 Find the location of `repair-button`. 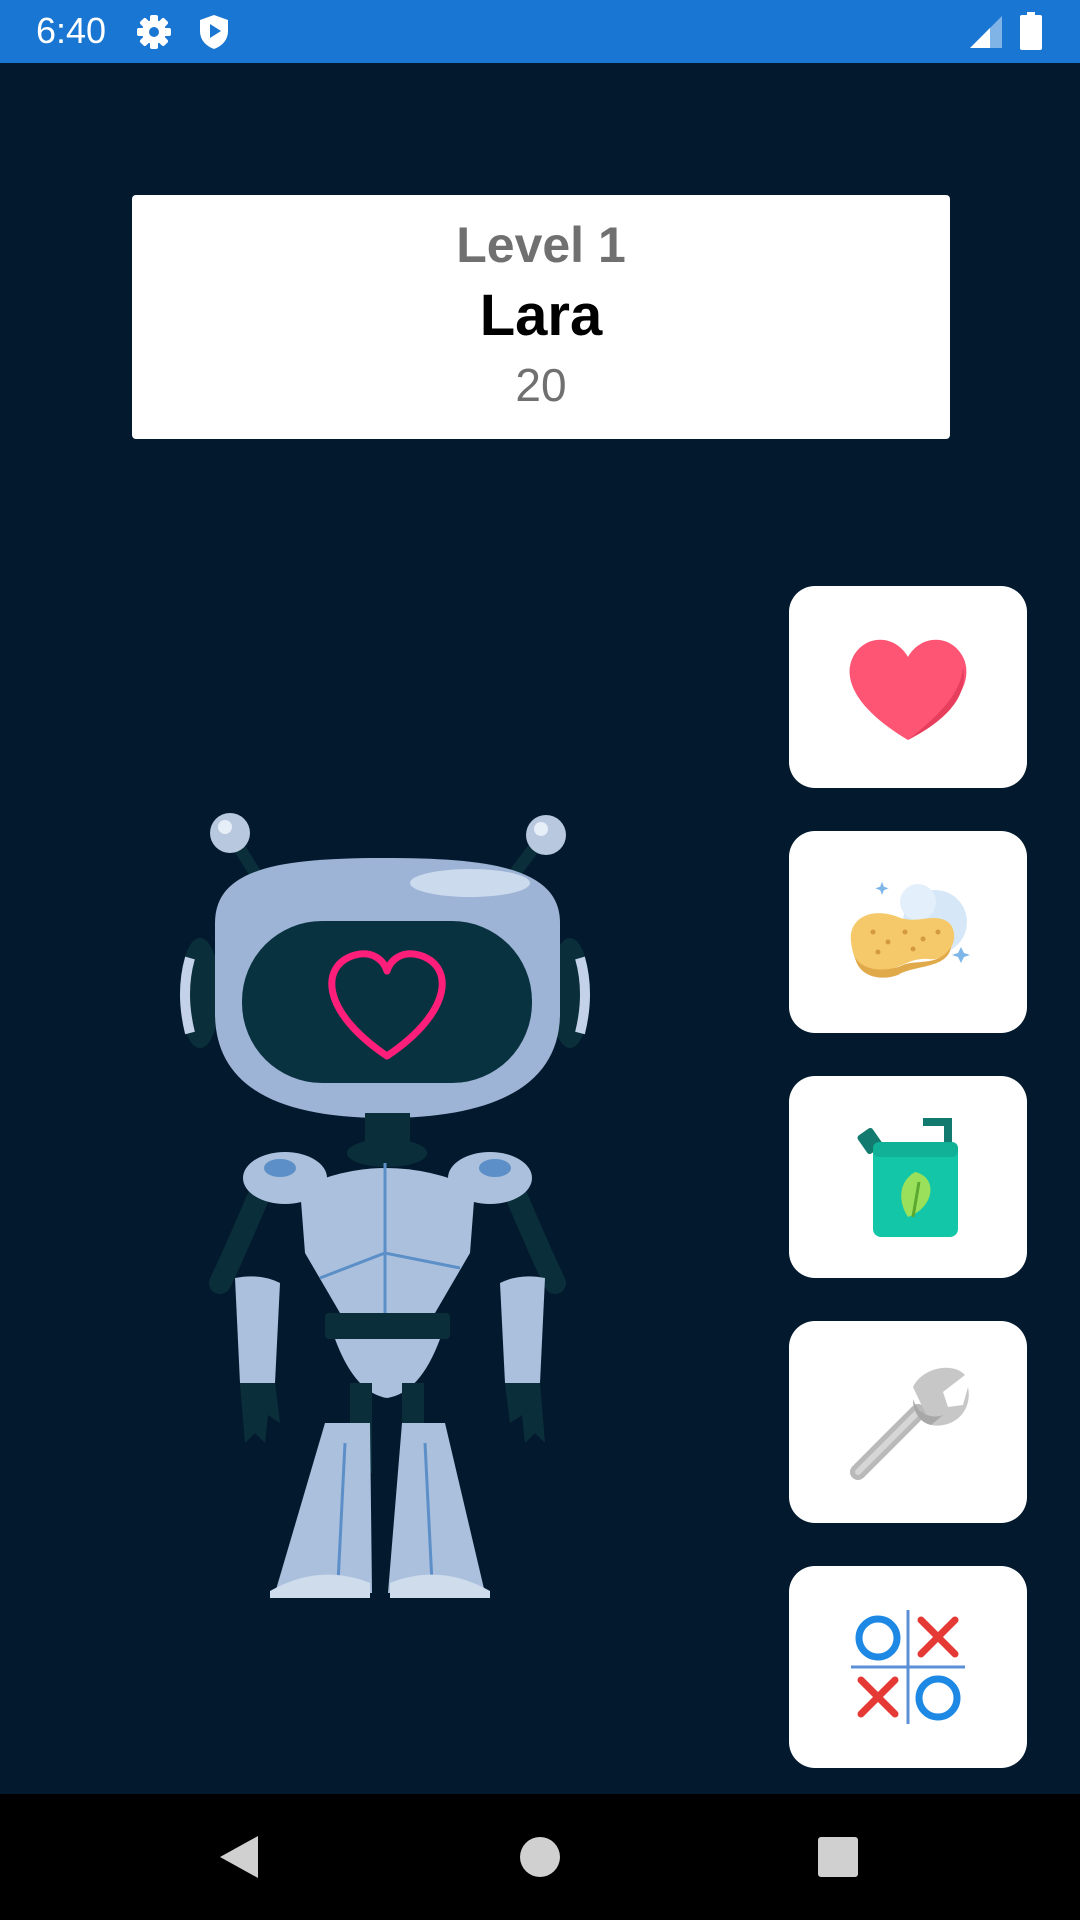

repair-button is located at coordinates (908, 1422).